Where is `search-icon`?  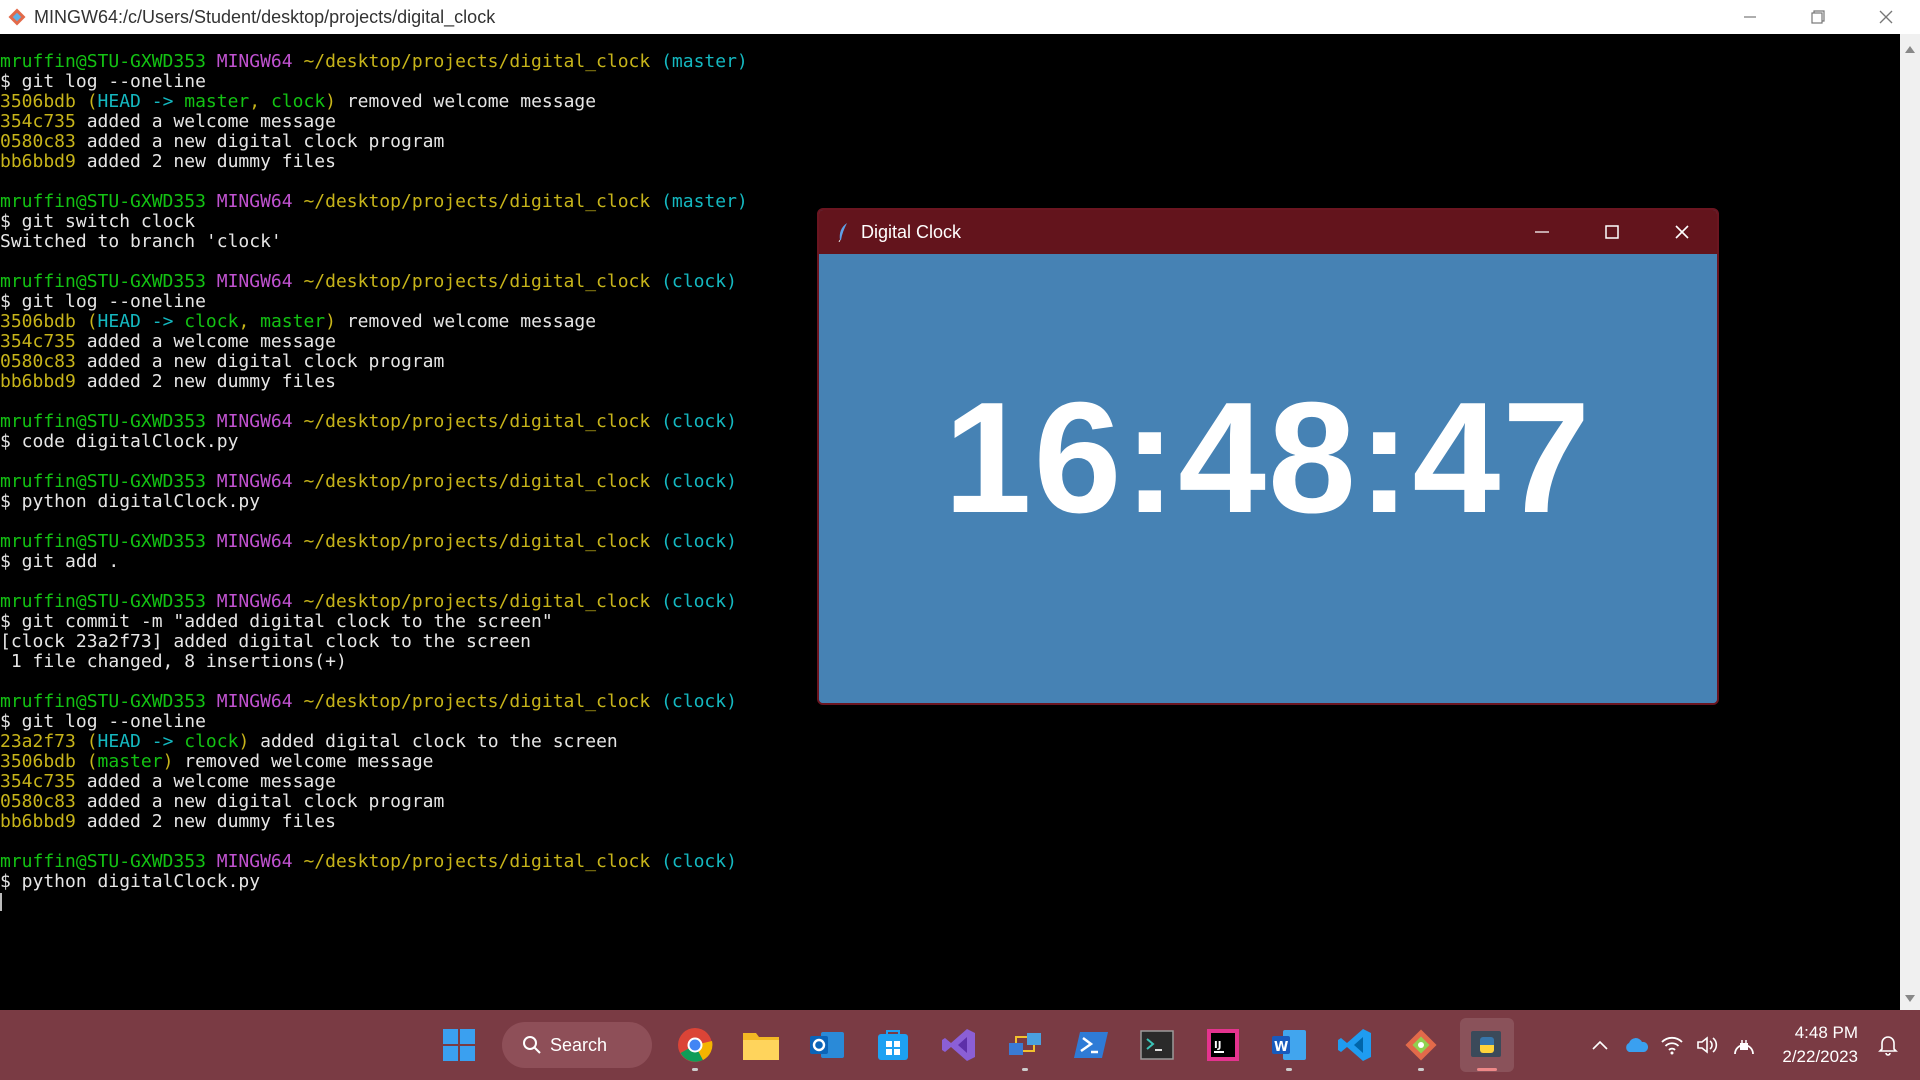 search-icon is located at coordinates (532, 1045).